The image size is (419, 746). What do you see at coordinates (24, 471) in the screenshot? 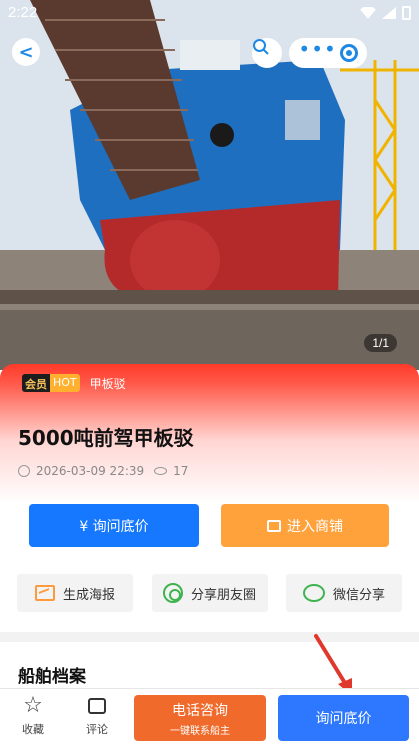
I see `clock-icon` at bounding box center [24, 471].